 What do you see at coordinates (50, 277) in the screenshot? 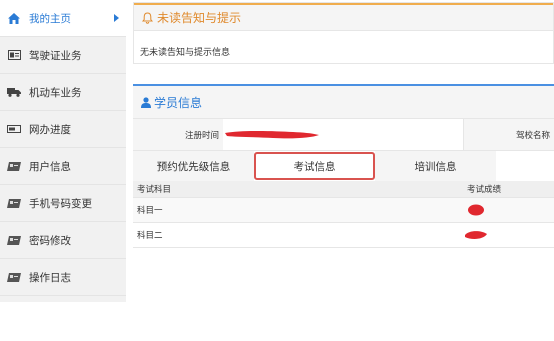
I see `sidebar-item-label: 操作日志` at bounding box center [50, 277].